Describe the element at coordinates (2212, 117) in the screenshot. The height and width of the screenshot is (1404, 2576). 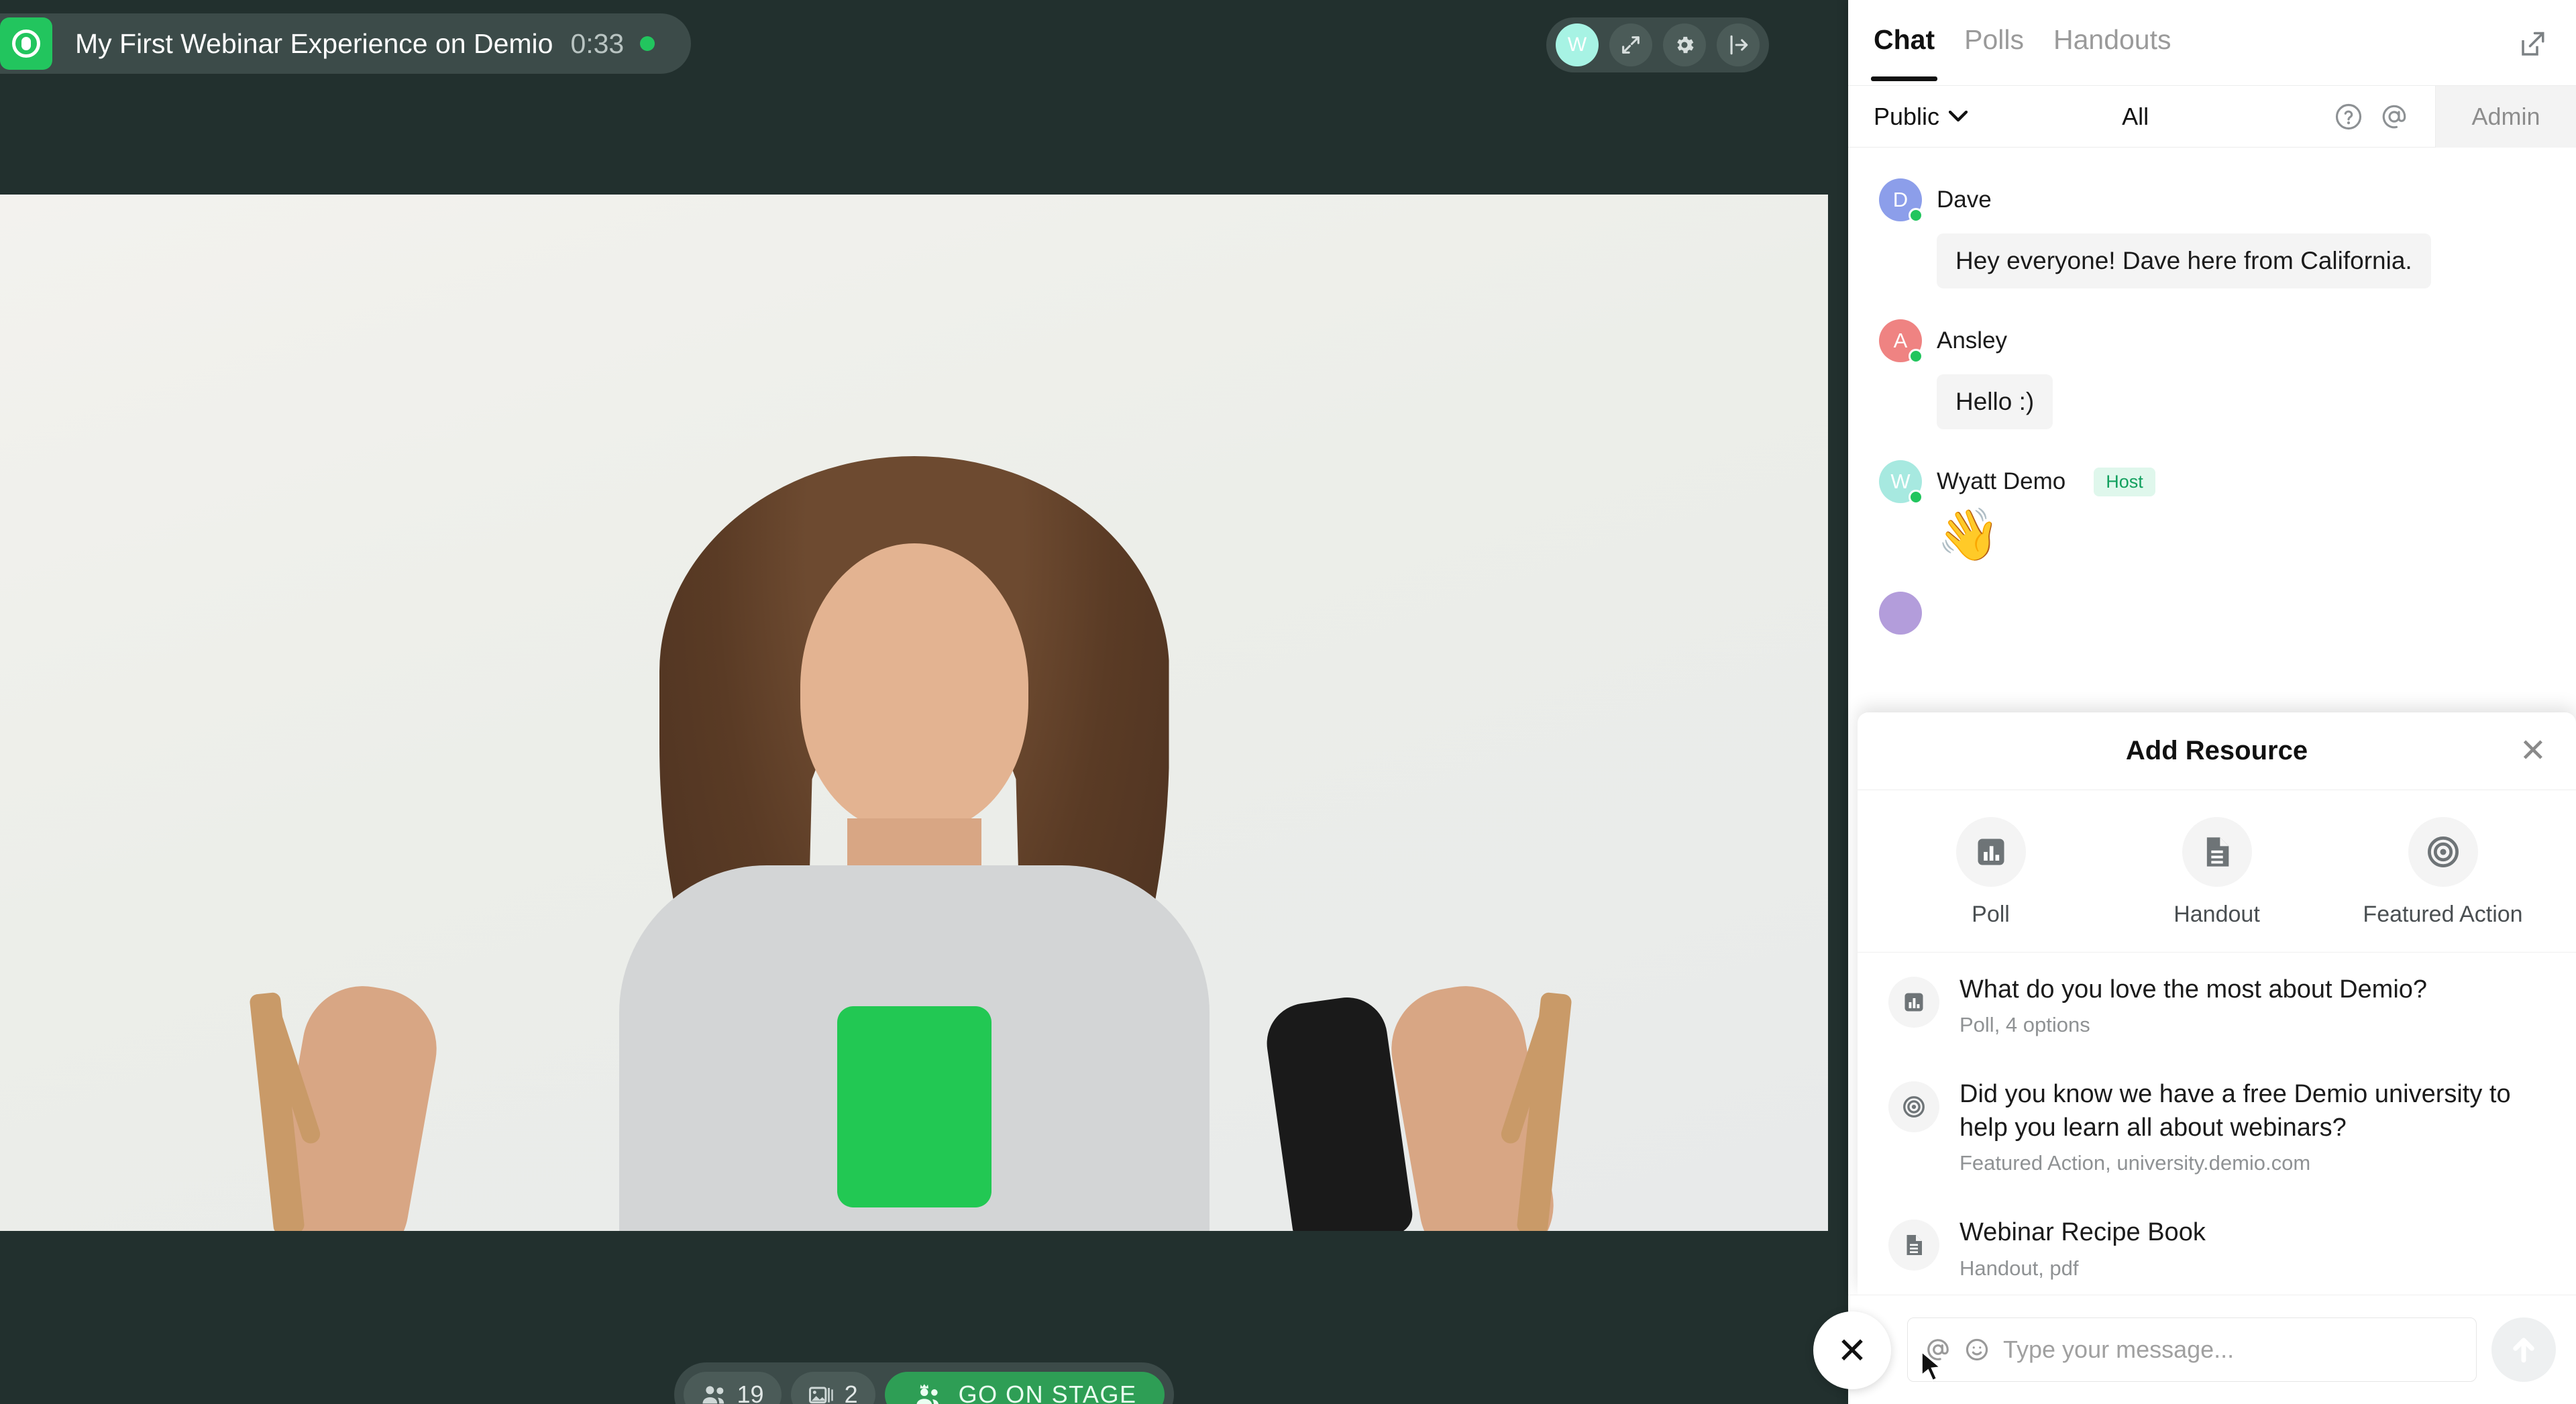
I see `chat-filter-bar: Public All Admin` at that location.